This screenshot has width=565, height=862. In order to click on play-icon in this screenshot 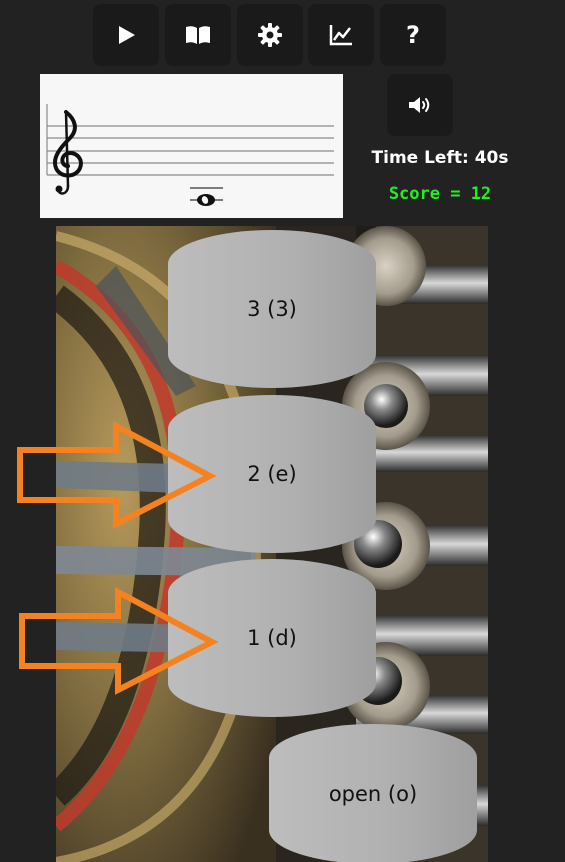, I will do `click(127, 35)`.